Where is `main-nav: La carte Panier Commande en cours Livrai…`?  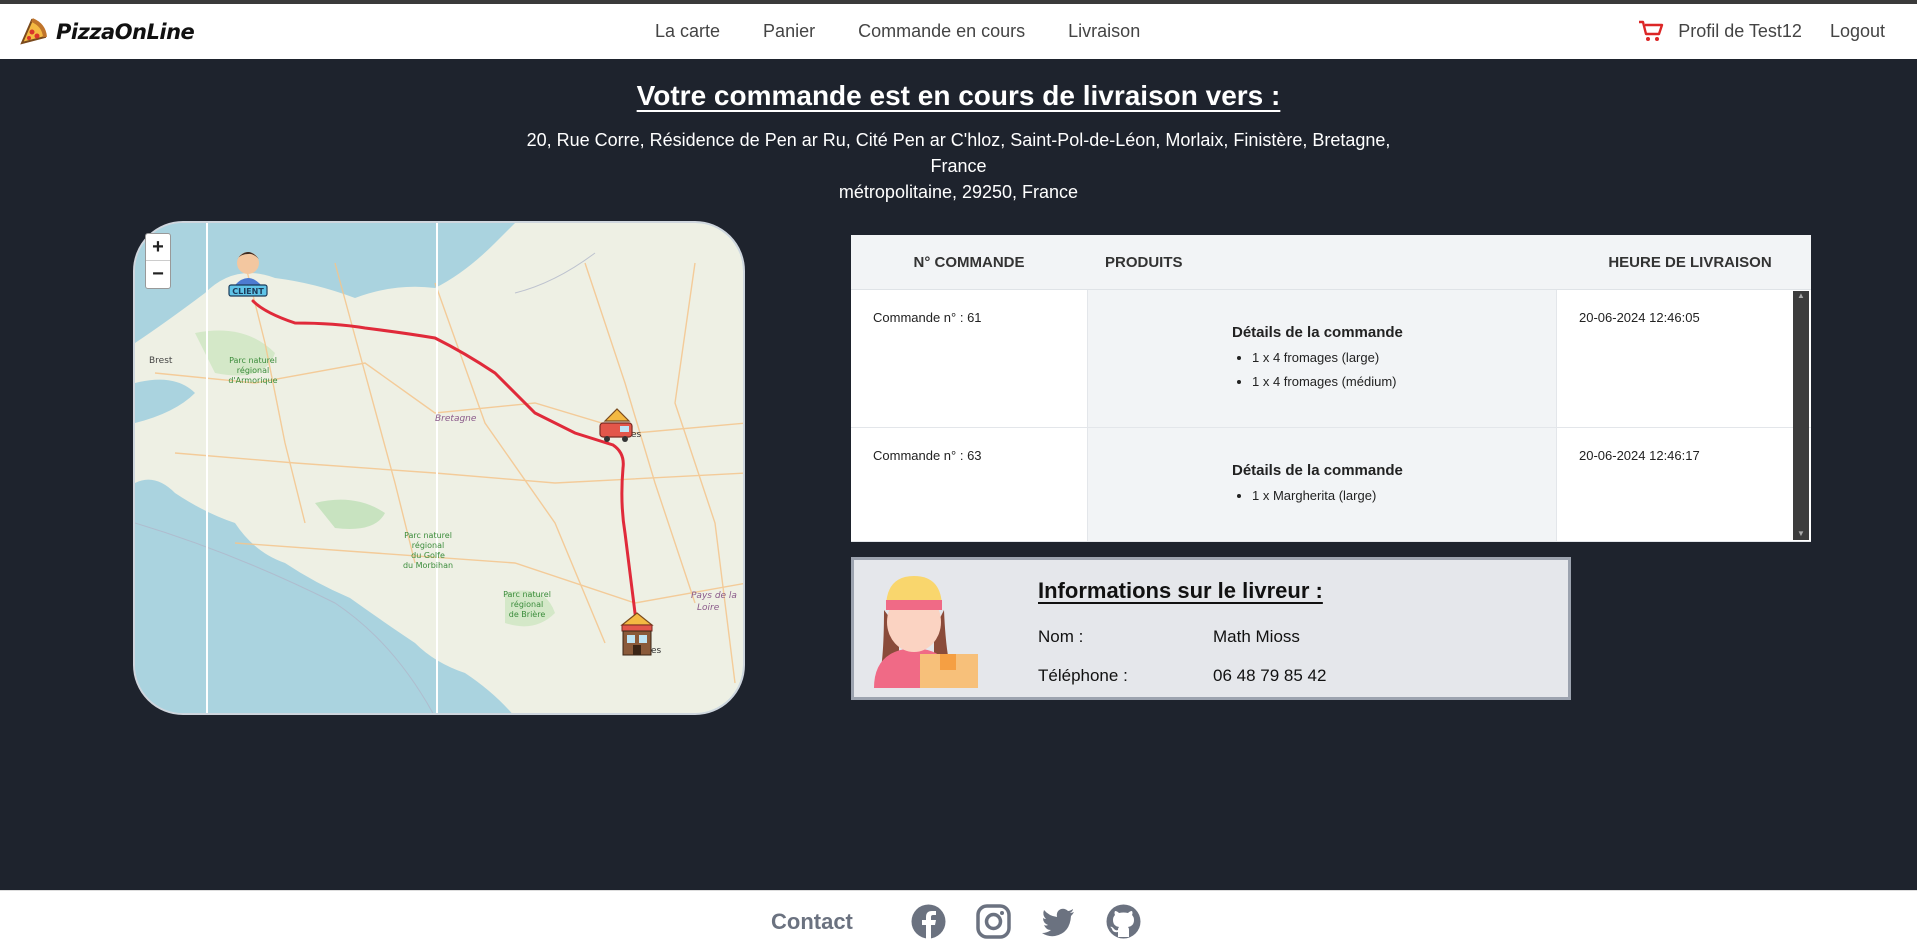
main-nav: La carte Panier Commande en cours Livrai… is located at coordinates (897, 31).